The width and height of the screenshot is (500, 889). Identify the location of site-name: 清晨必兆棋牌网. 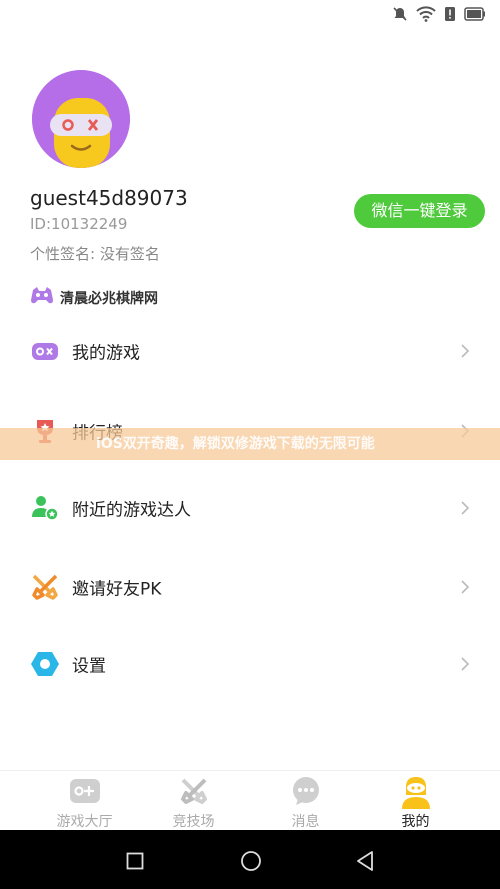
(109, 299).